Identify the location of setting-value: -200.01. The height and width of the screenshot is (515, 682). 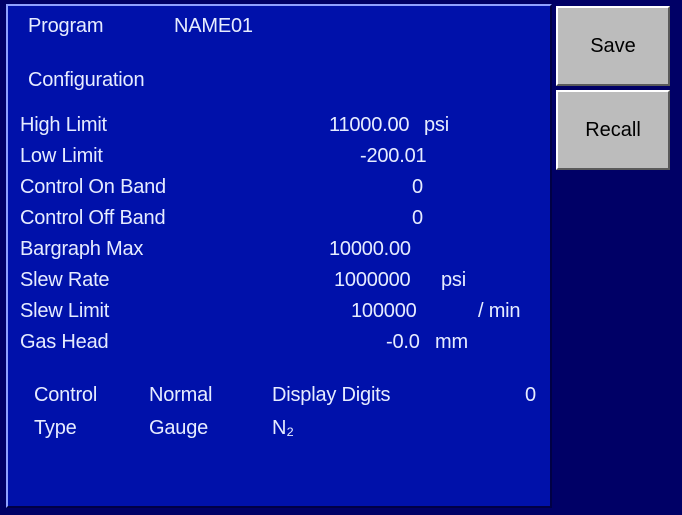
(393, 156).